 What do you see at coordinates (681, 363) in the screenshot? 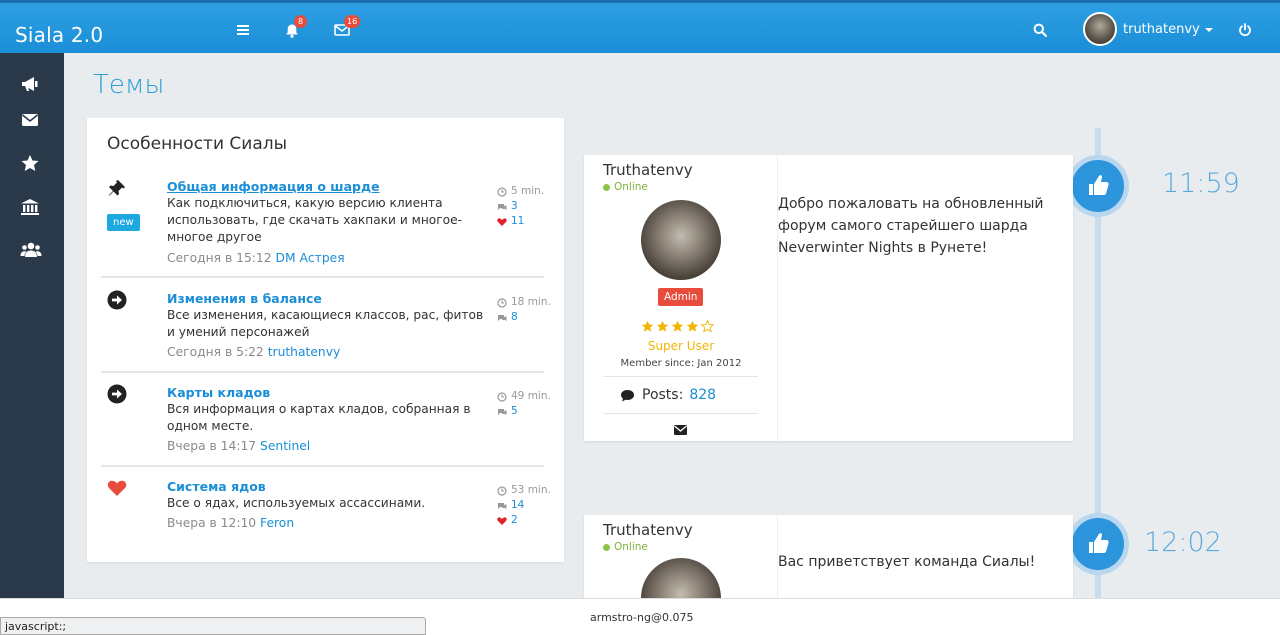
I see `member-since: Member since: Jan 2012` at bounding box center [681, 363].